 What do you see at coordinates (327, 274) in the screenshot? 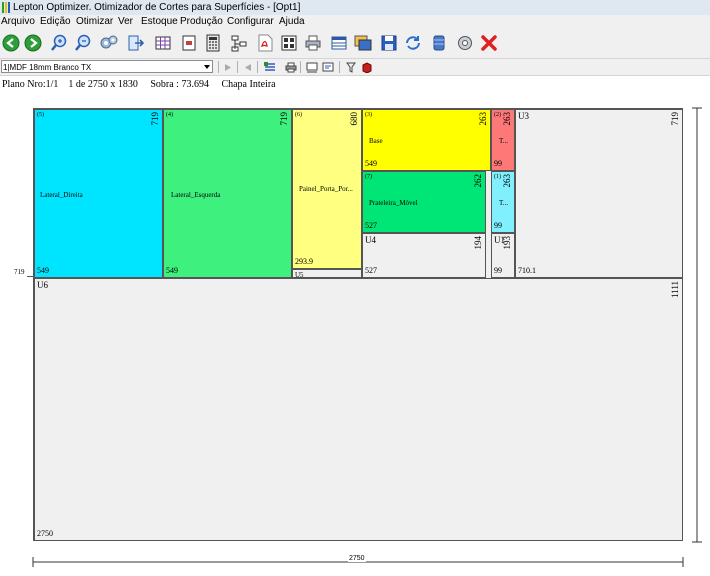
I see `leftover-u5: U5` at bounding box center [327, 274].